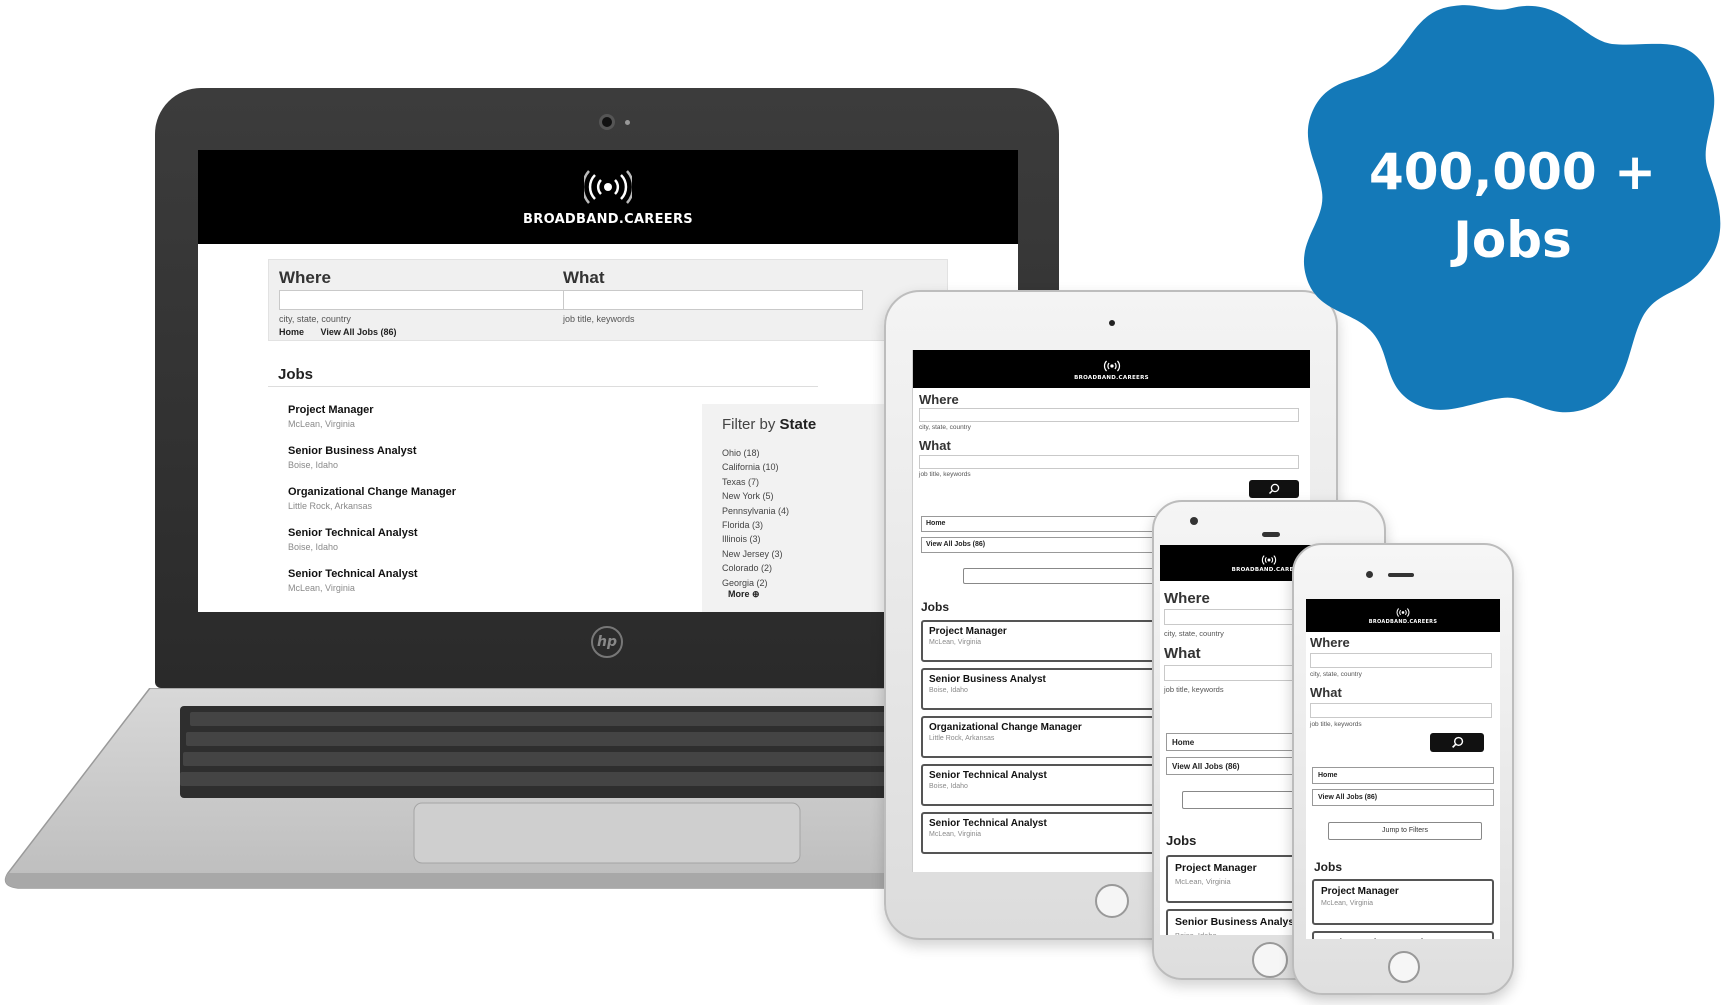 Image resolution: width=1725 pixels, height=1005 pixels. Describe the element at coordinates (502, 788) in the screenshot. I see `laptop-base` at that location.